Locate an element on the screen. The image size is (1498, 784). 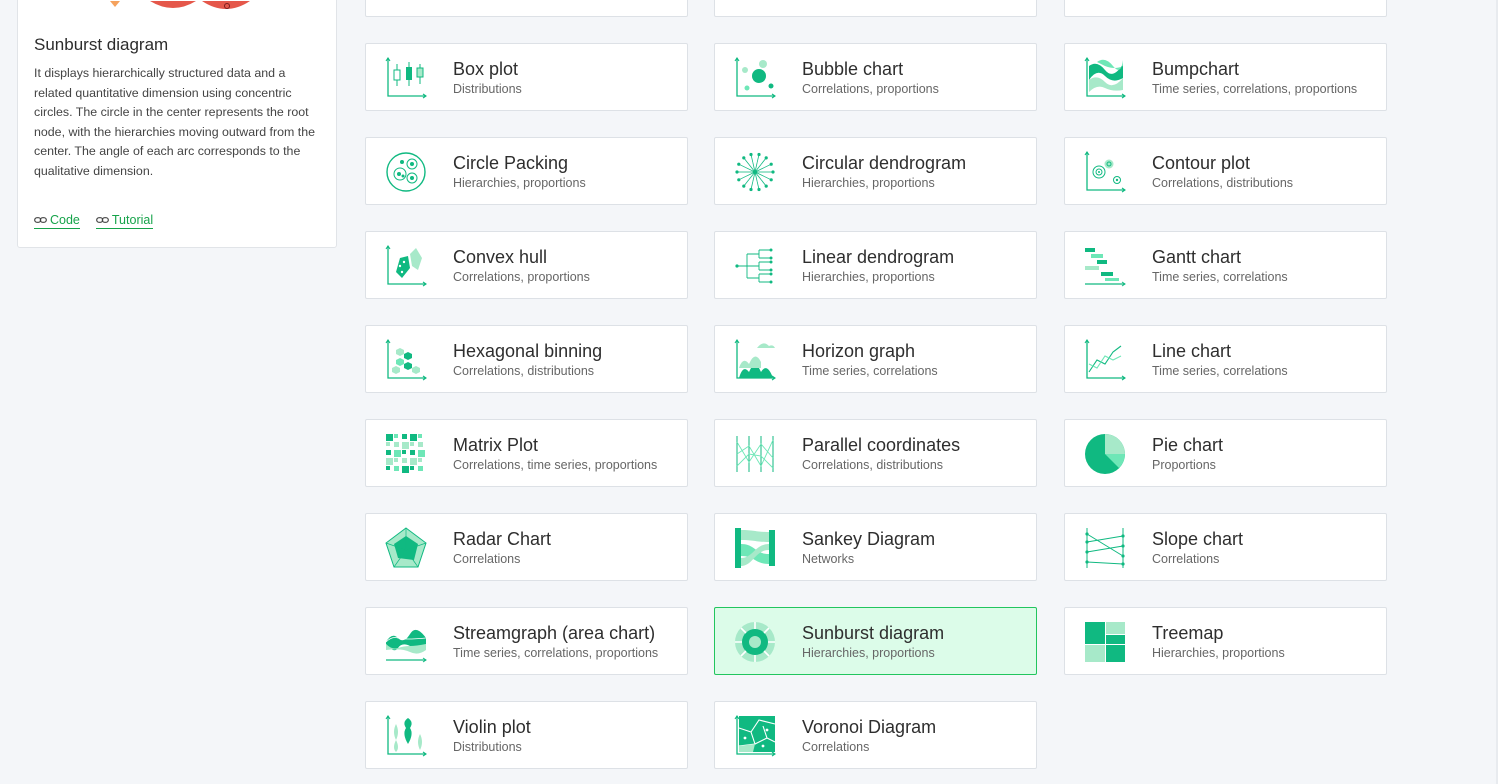
horizon-graph-icon is located at coordinates (755, 360).